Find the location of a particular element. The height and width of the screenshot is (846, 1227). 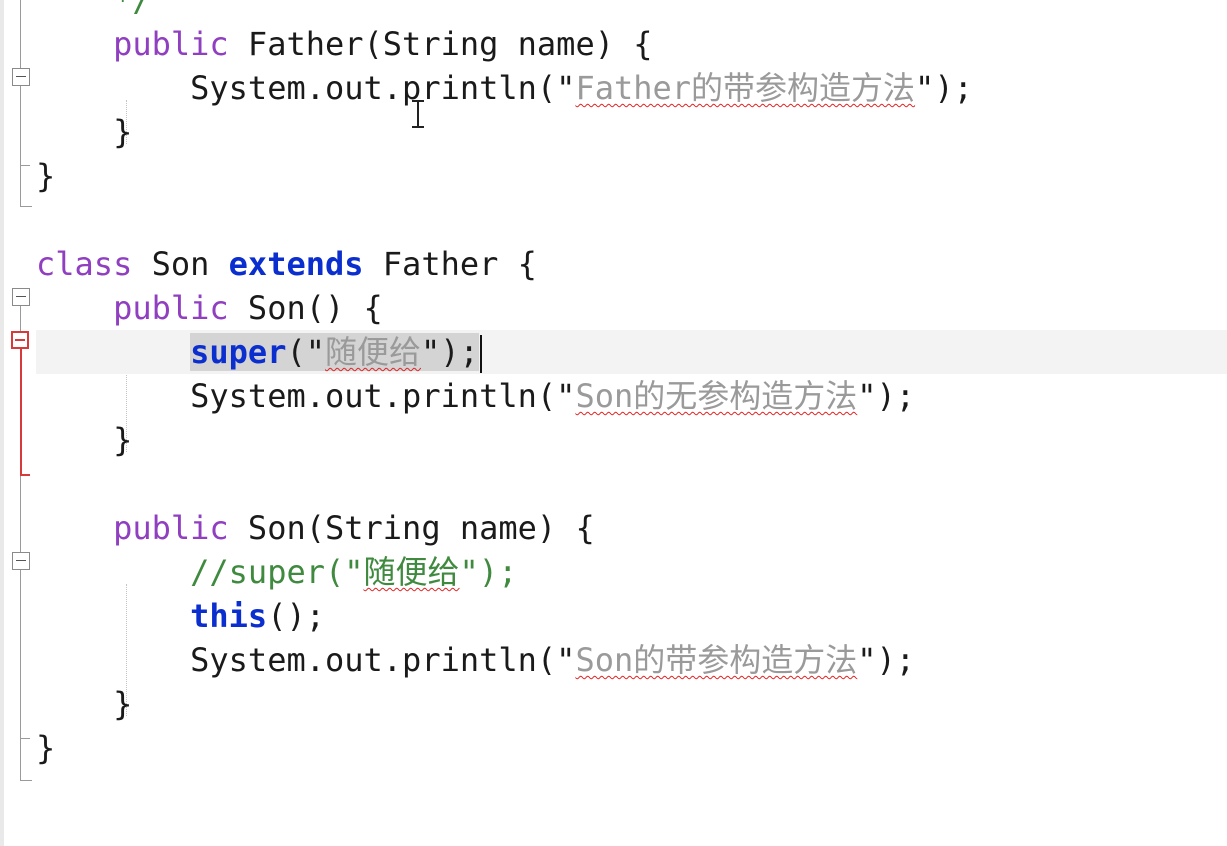

code-line: public Son() { is located at coordinates (209, 308).